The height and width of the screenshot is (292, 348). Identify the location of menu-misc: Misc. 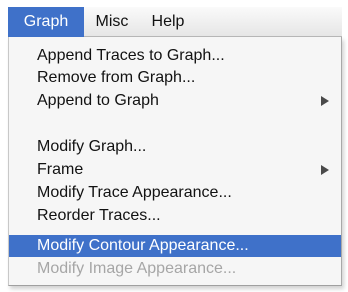
(112, 22).